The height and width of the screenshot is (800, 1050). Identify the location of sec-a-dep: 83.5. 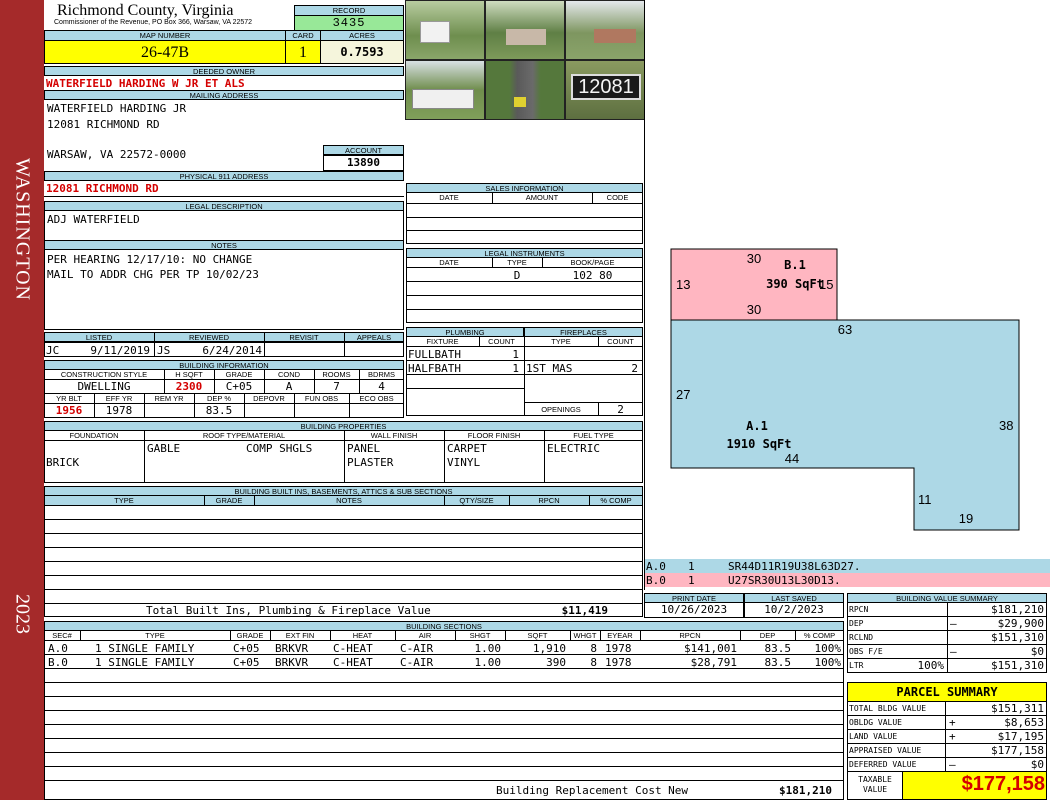
(778, 648).